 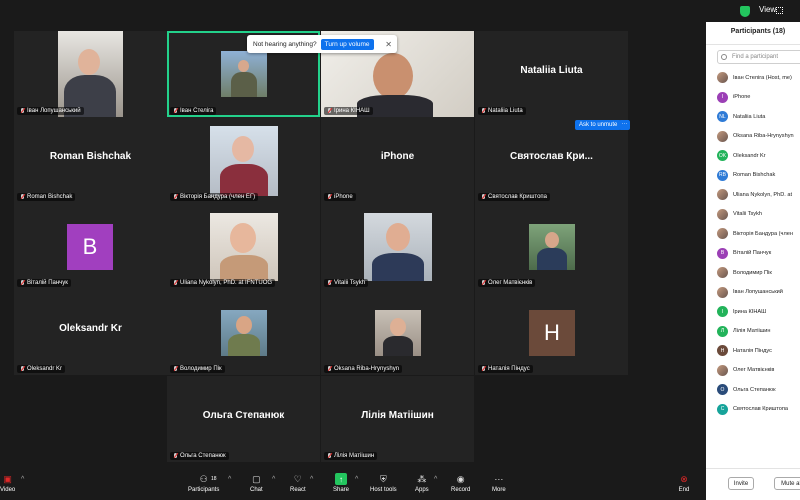 What do you see at coordinates (22, 479) in the screenshot?
I see `video-options-caret-icon: ^` at bounding box center [22, 479].